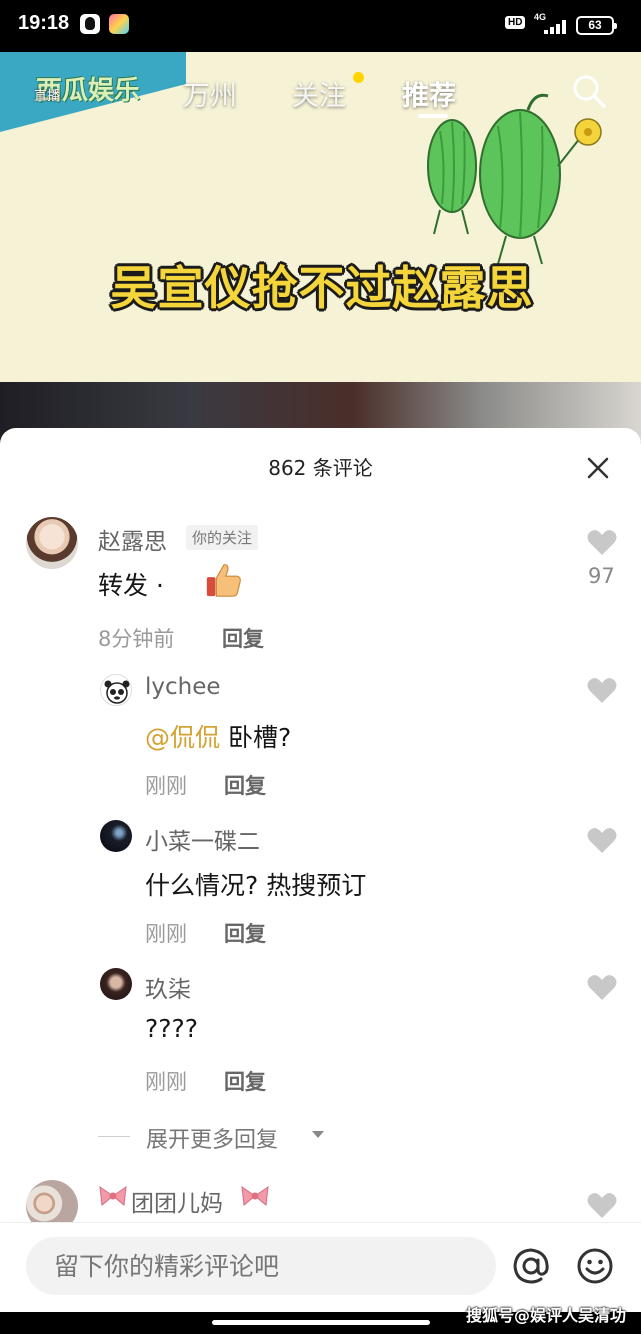 This screenshot has width=641, height=1334. Describe the element at coordinates (183, 687) in the screenshot. I see `reply-author: lychee` at that location.